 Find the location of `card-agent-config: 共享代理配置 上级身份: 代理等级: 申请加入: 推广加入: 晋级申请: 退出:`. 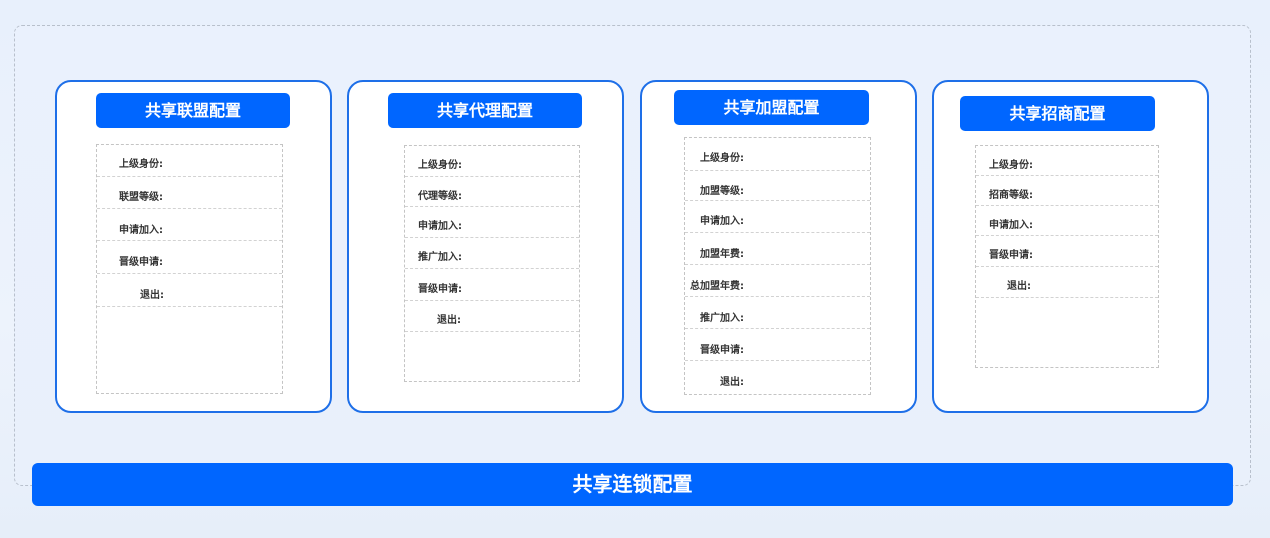

card-agent-config: 共享代理配置 上级身份: 代理等级: 申请加入: 推广加入: 晋级申请: 退出: is located at coordinates (485, 246).